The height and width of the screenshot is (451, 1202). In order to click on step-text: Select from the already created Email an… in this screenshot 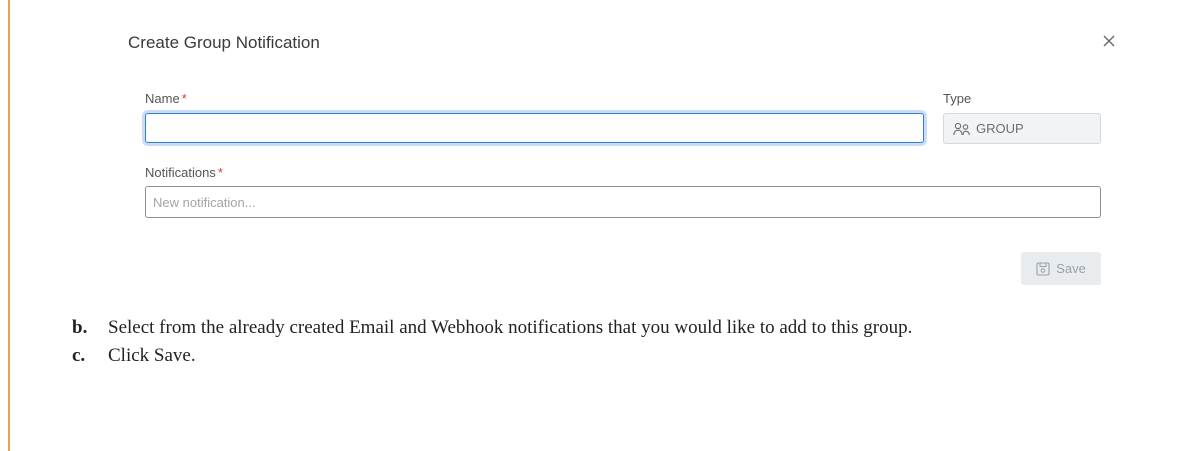, I will do `click(510, 327)`.